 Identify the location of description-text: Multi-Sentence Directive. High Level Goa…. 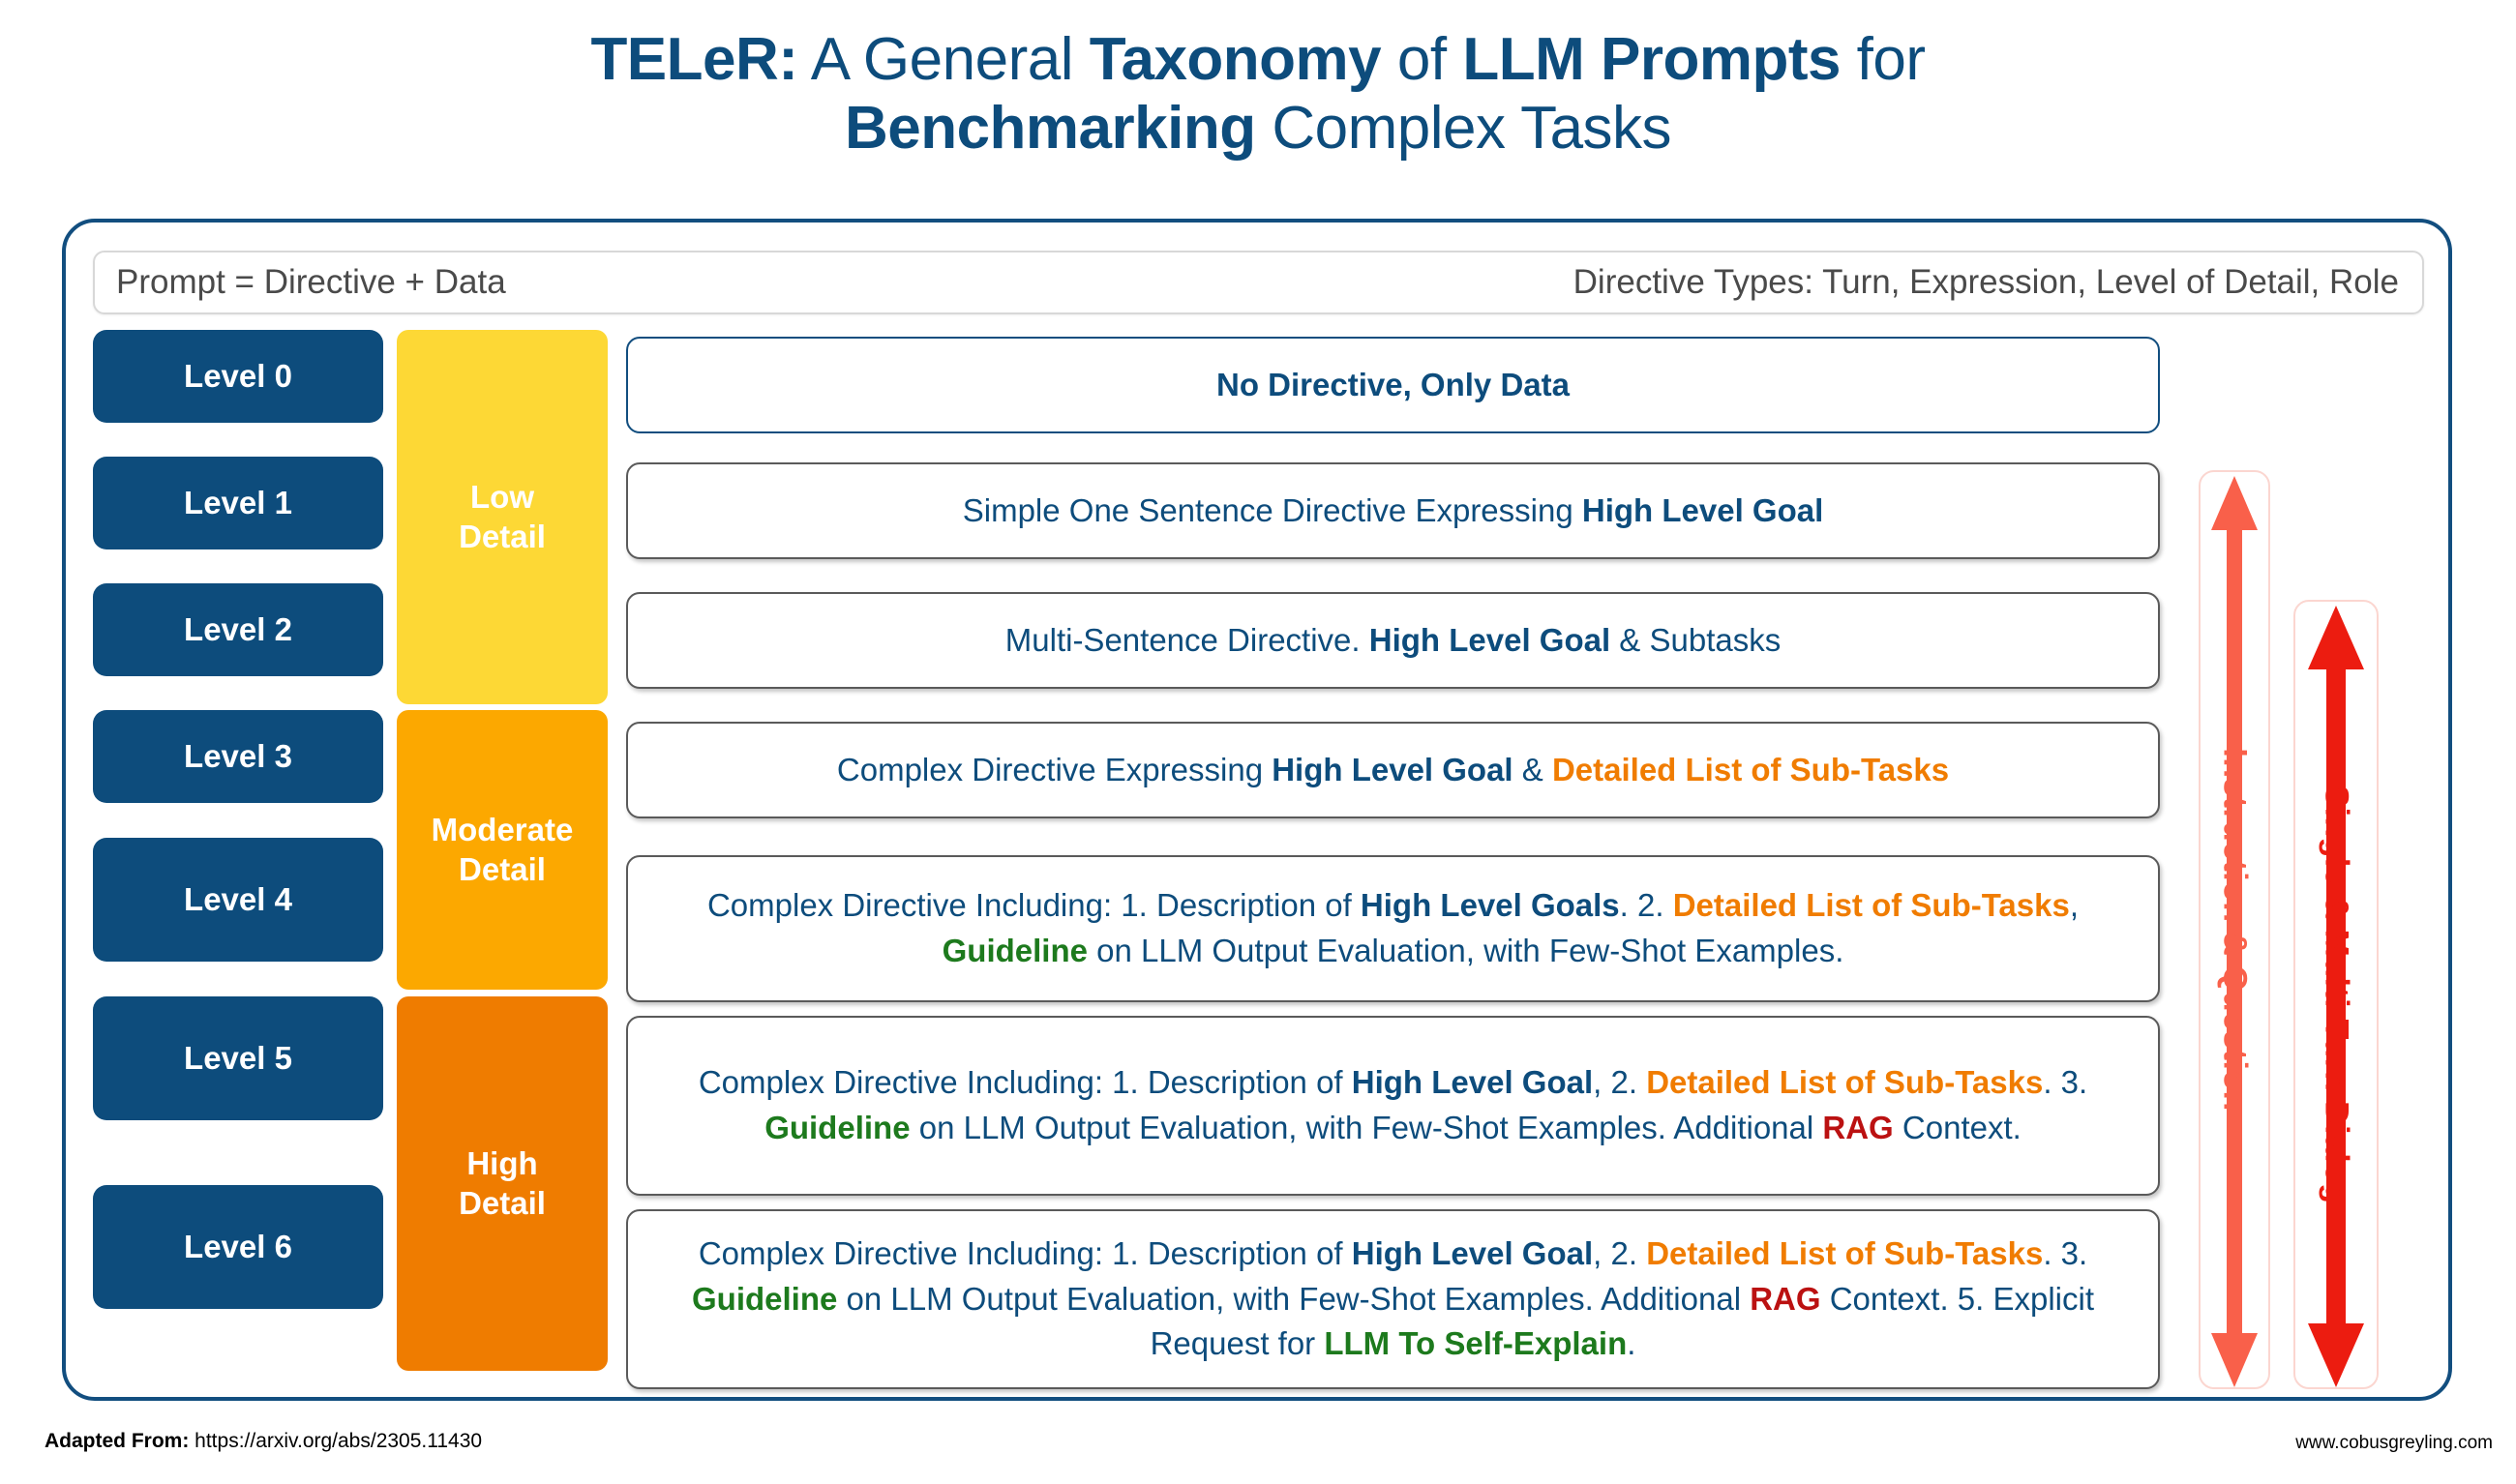
(1393, 641).